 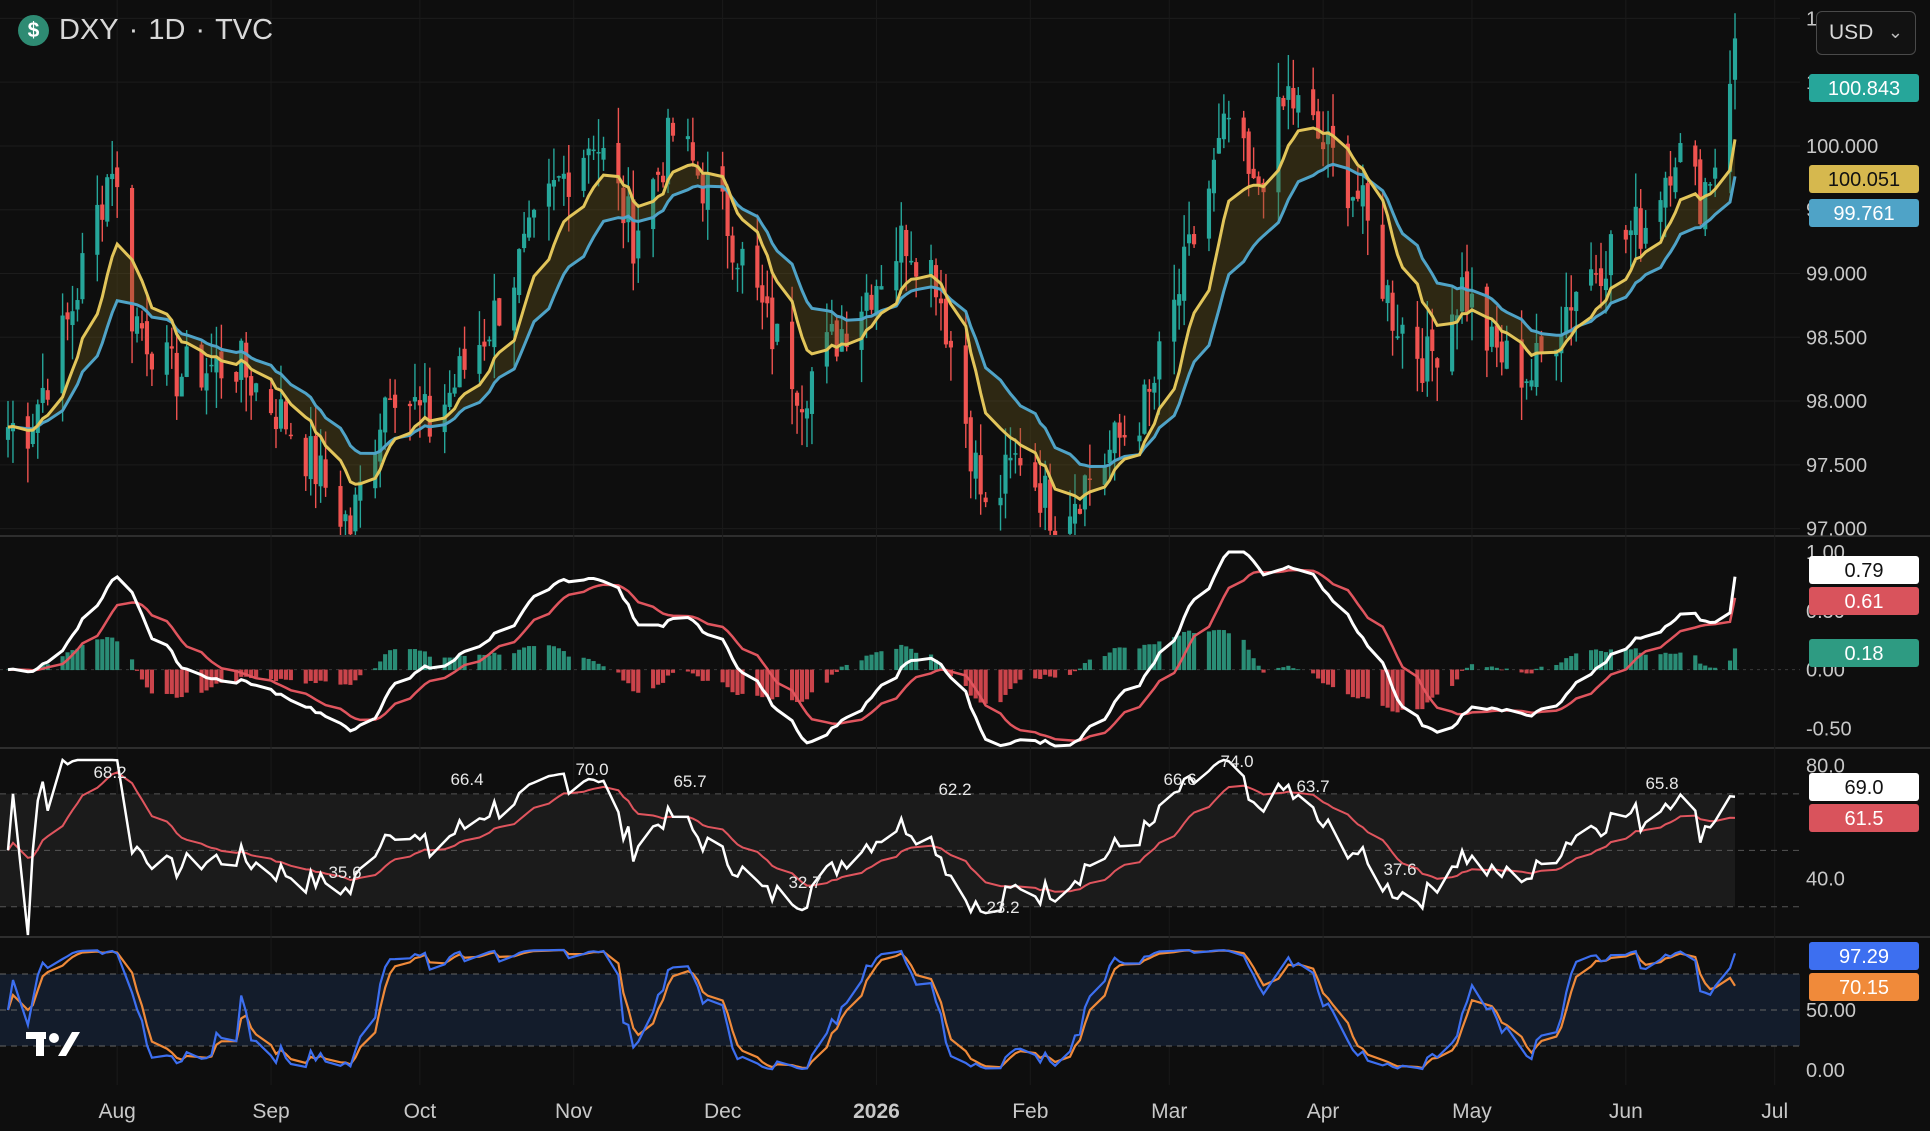 What do you see at coordinates (89, 30) in the screenshot?
I see `symbol-name: DXY` at bounding box center [89, 30].